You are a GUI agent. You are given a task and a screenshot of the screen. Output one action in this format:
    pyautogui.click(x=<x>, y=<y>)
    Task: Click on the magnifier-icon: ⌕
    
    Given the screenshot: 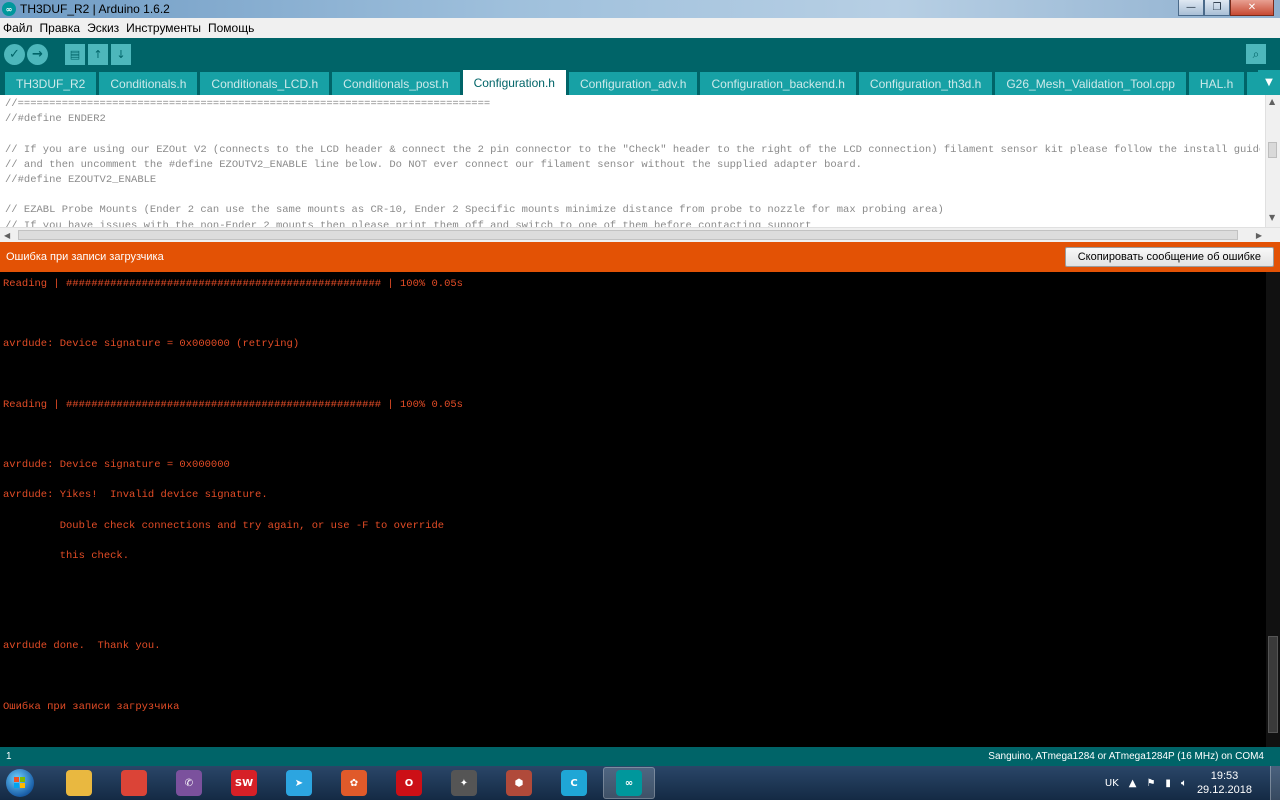 What is the action you would take?
    pyautogui.click(x=1256, y=53)
    